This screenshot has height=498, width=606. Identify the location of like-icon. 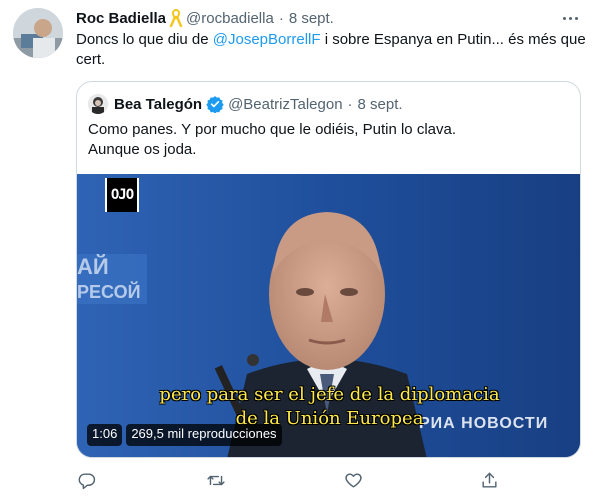
(353, 480).